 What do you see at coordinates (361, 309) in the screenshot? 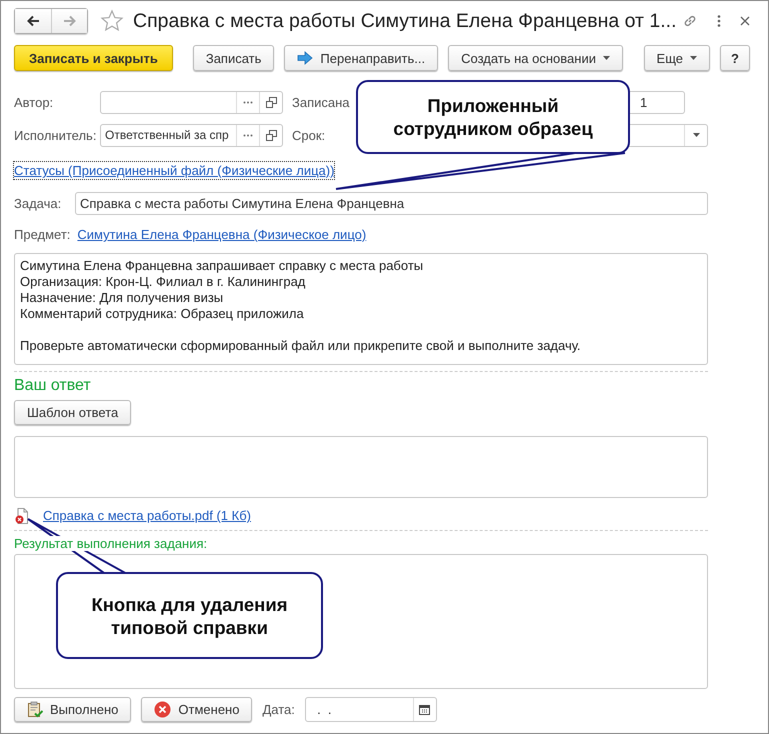
I see `description-text-area` at bounding box center [361, 309].